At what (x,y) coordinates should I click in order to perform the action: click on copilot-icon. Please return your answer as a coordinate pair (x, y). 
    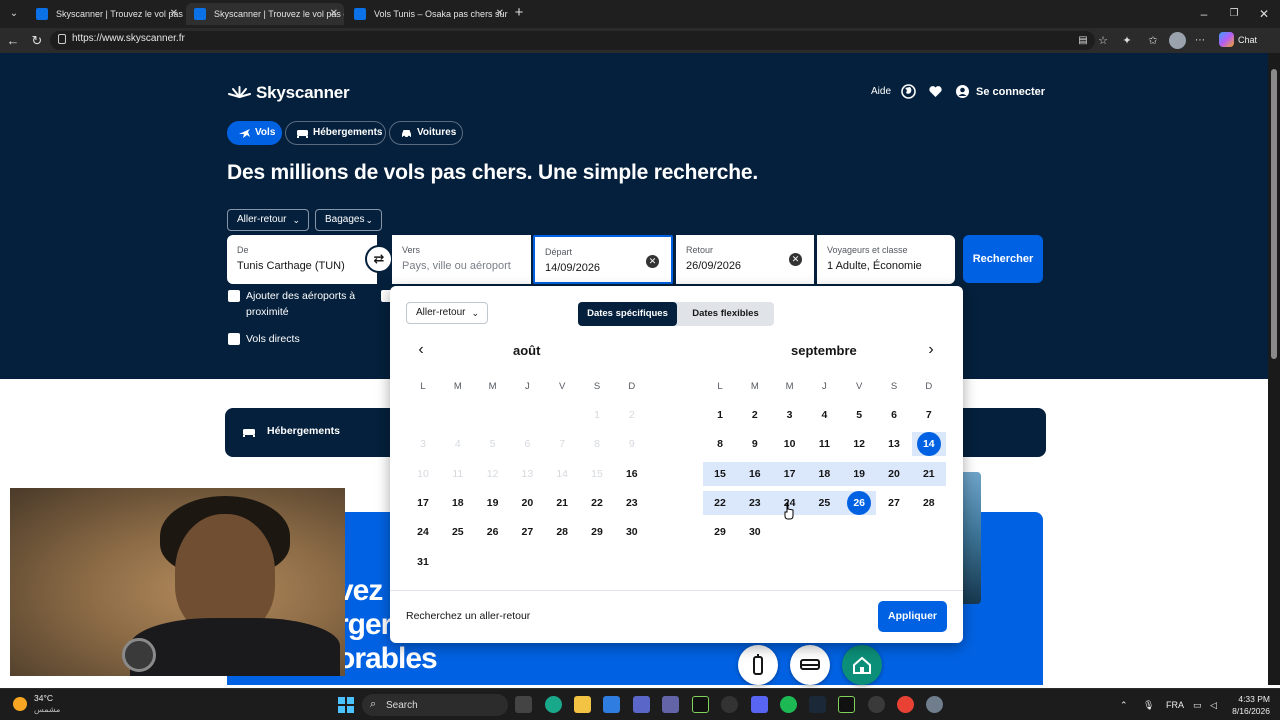
    Looking at the image, I should click on (1226, 39).